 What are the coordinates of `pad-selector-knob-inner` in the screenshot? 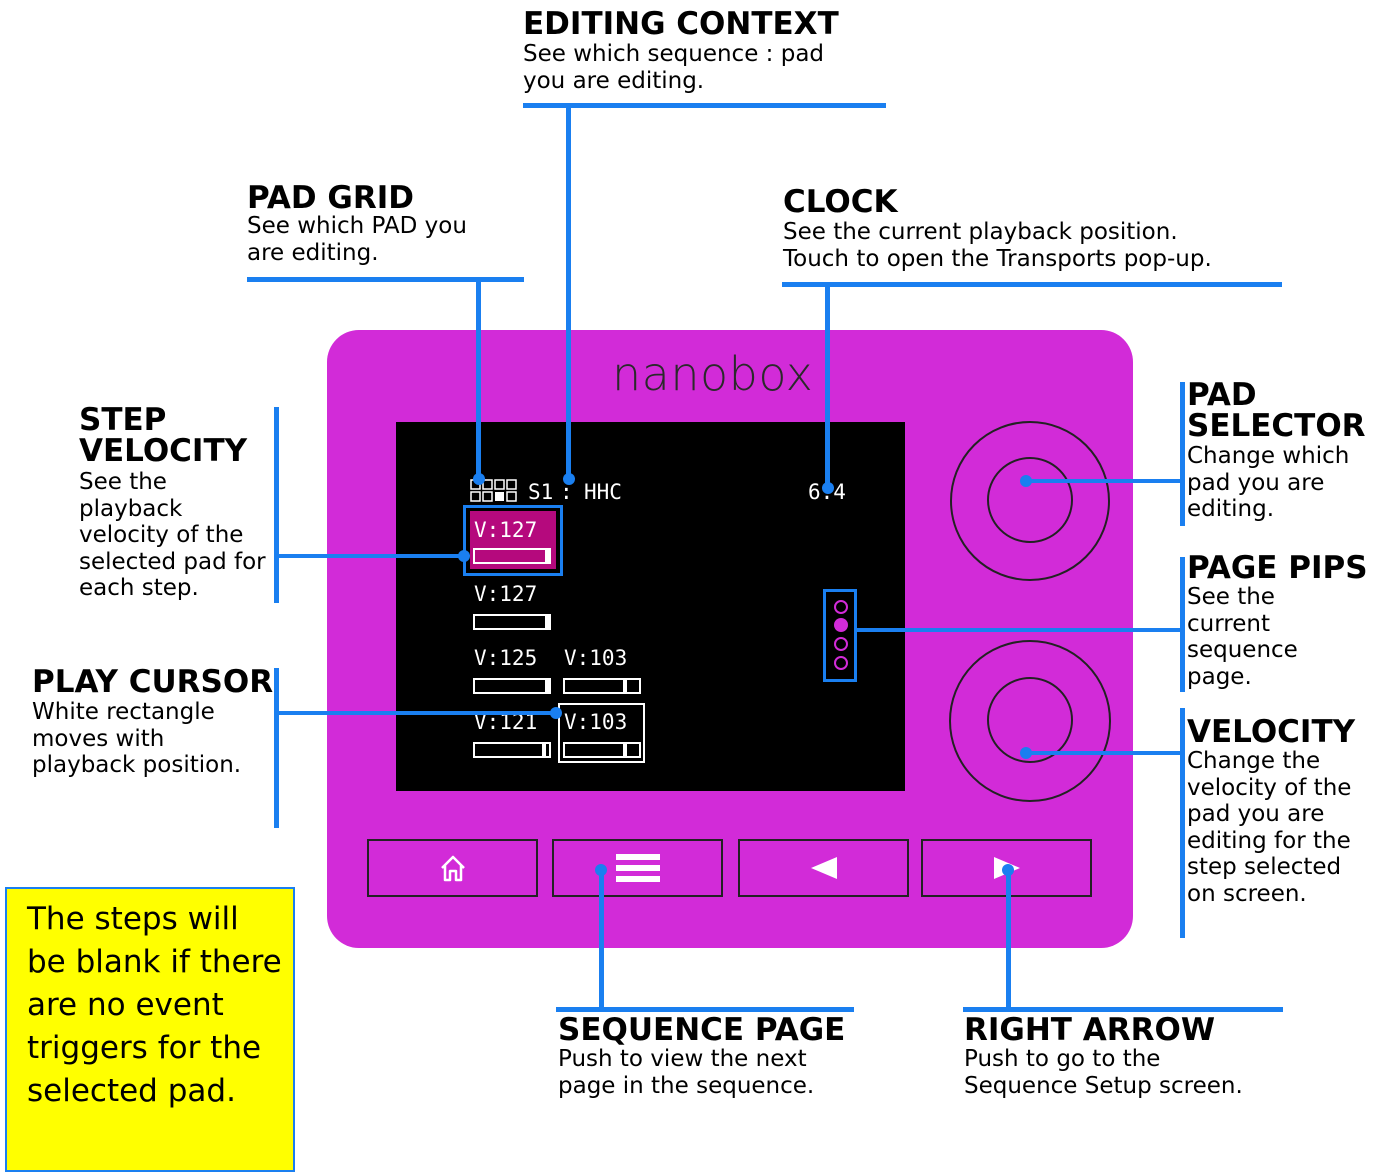 It's located at (1030, 500).